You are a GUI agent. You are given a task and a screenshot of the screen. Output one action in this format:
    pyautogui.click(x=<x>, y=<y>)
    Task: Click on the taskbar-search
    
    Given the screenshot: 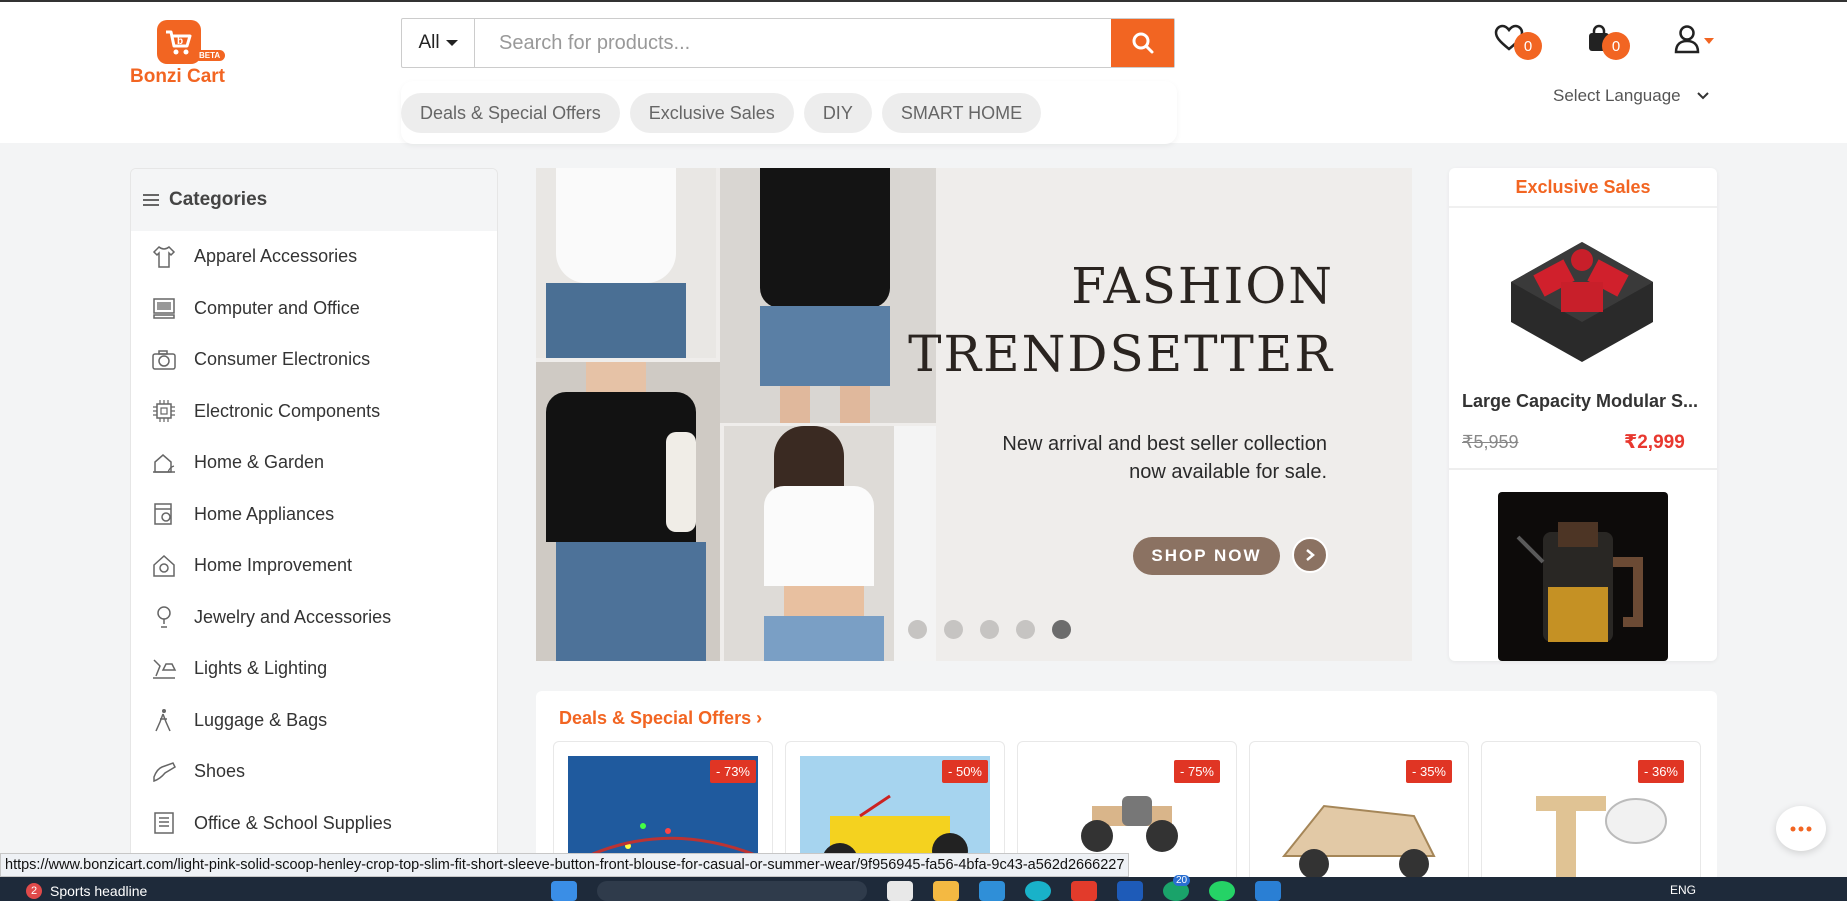 What is the action you would take?
    pyautogui.click(x=732, y=891)
    